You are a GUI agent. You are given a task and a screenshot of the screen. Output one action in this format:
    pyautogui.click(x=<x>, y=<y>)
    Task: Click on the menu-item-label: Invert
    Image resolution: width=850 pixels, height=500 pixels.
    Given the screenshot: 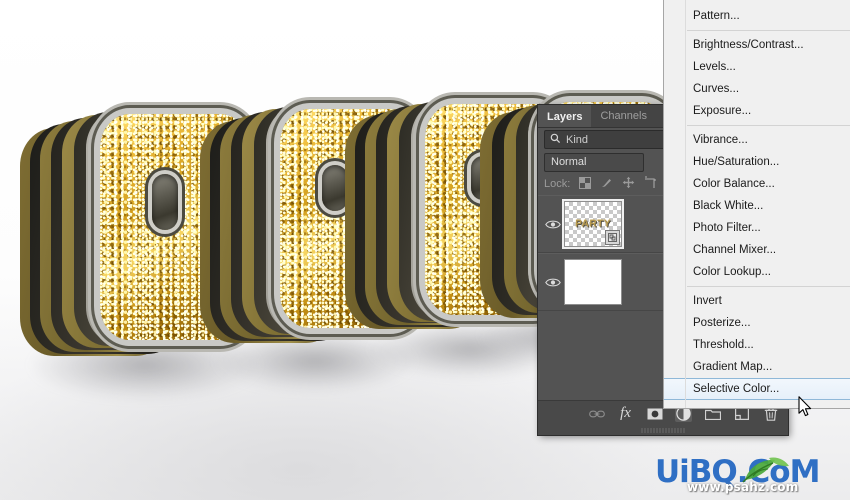 What is the action you would take?
    pyautogui.click(x=707, y=301)
    